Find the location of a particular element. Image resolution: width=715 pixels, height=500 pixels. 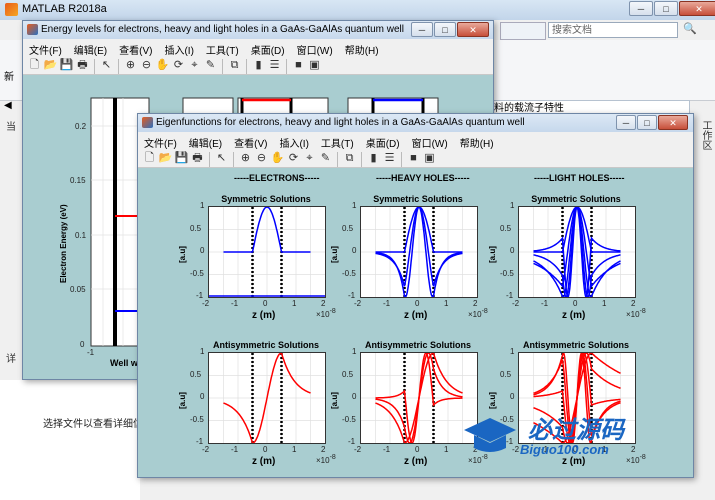

details-label: 详 is located at coordinates (11, 359).